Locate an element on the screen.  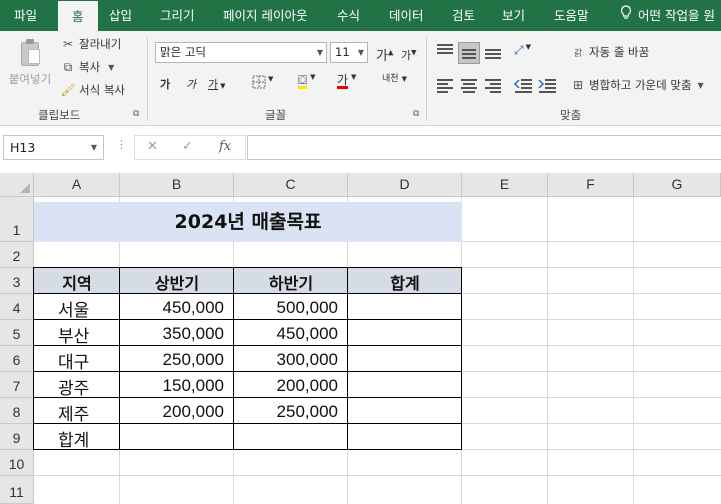
name-box-value: H13 is located at coordinates (23, 147).